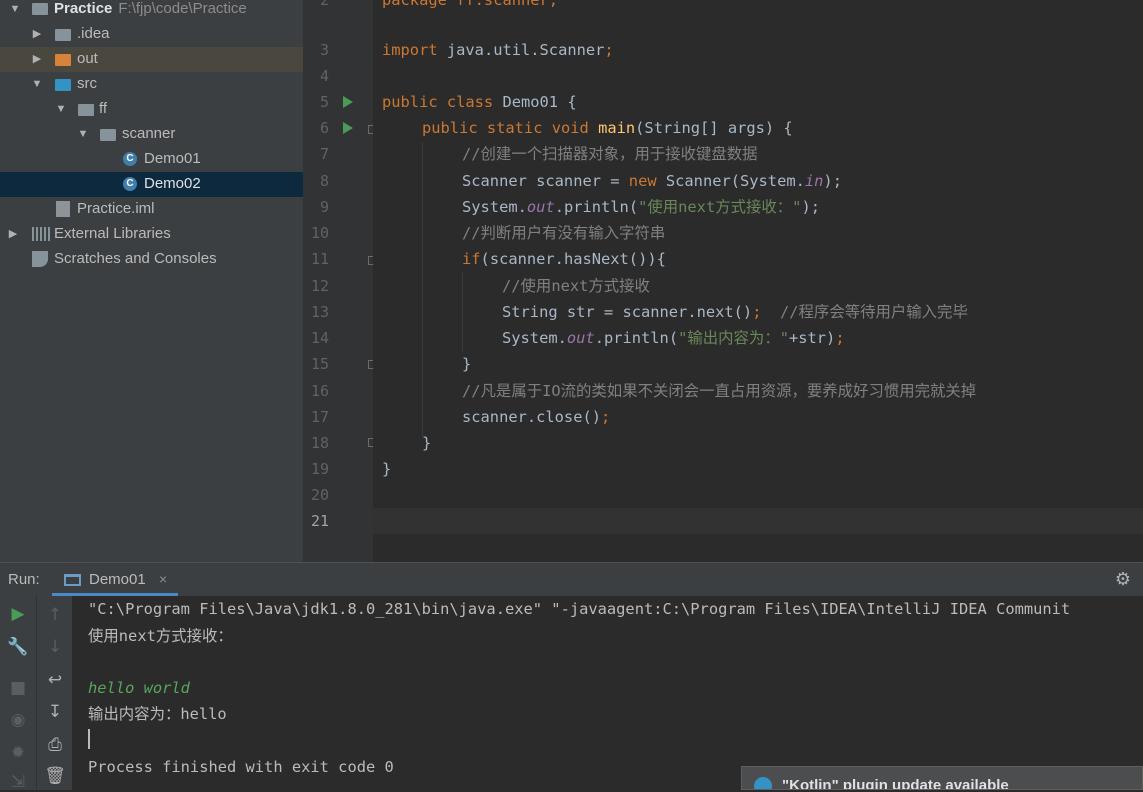 The image size is (1143, 792). What do you see at coordinates (40, 259) in the screenshot?
I see `scratches-icon` at bounding box center [40, 259].